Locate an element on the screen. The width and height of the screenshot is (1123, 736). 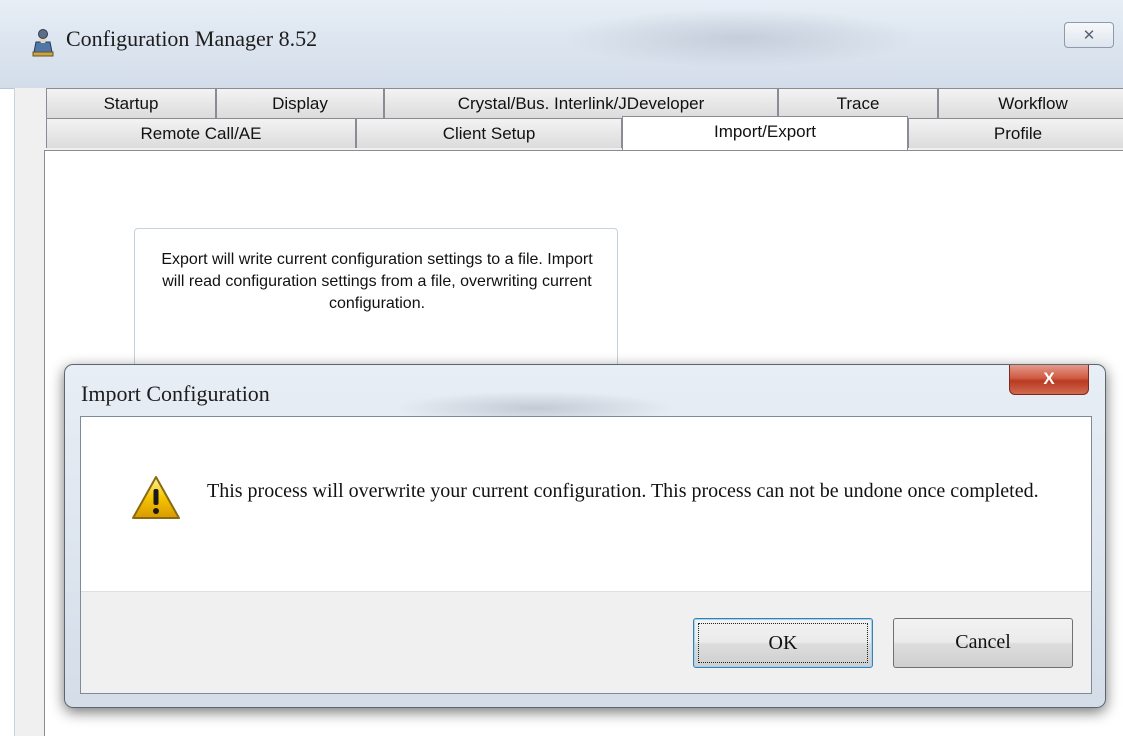
tab-workflow: Workflow is located at coordinates (1030, 103).